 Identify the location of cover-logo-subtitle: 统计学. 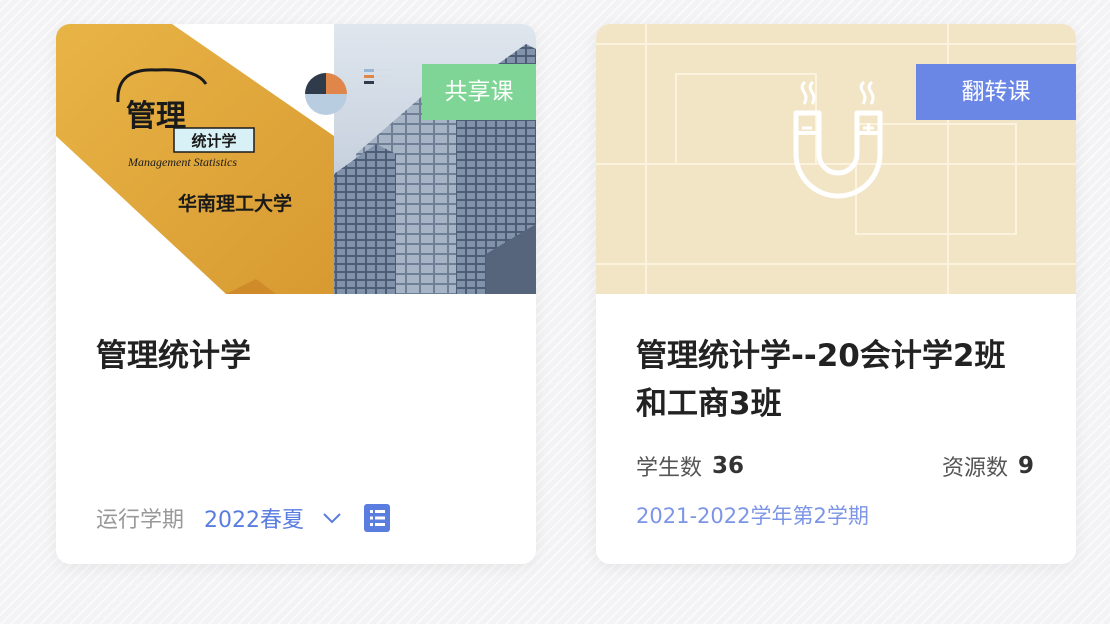
(213, 141).